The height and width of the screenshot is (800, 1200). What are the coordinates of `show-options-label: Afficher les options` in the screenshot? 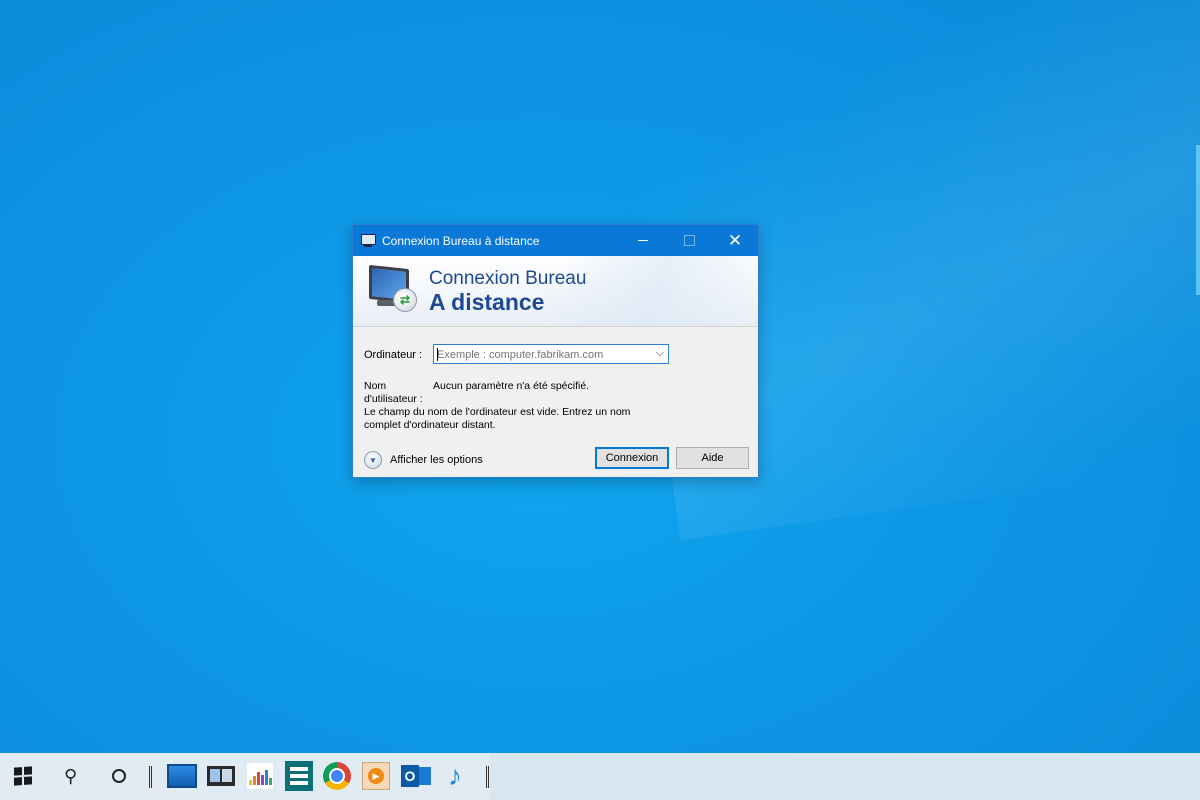 It's located at (436, 460).